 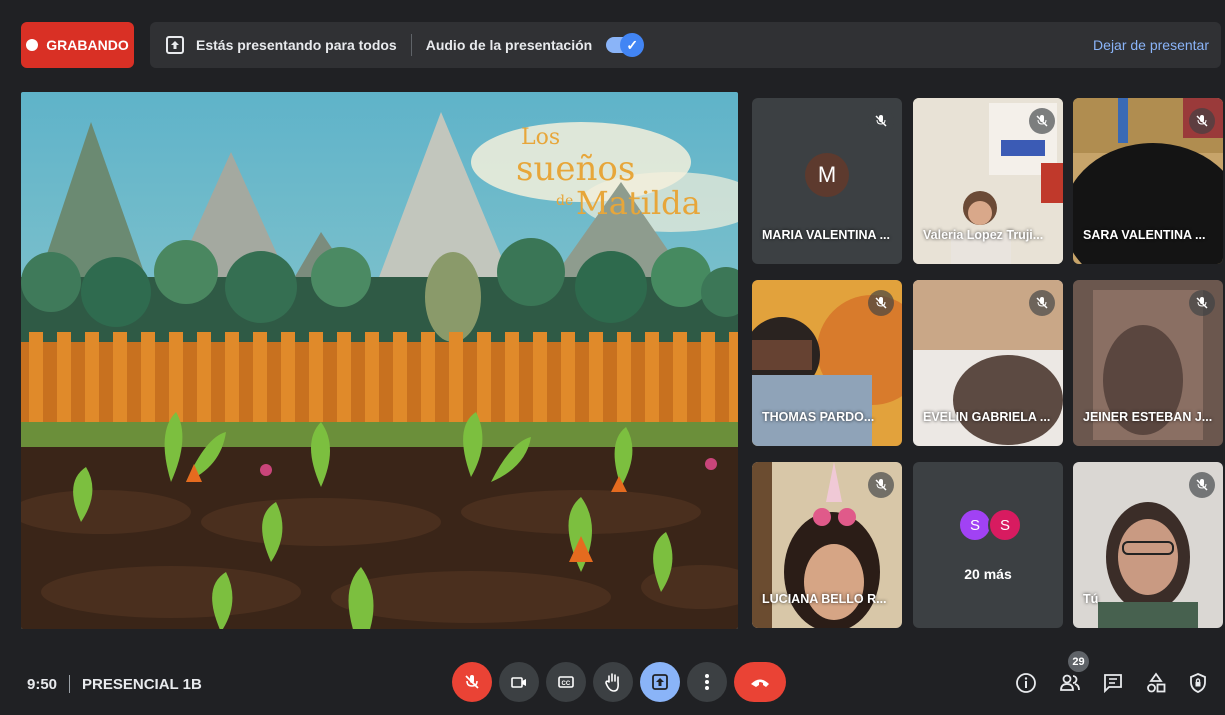 I want to click on activities-icon, so click(x=1156, y=682).